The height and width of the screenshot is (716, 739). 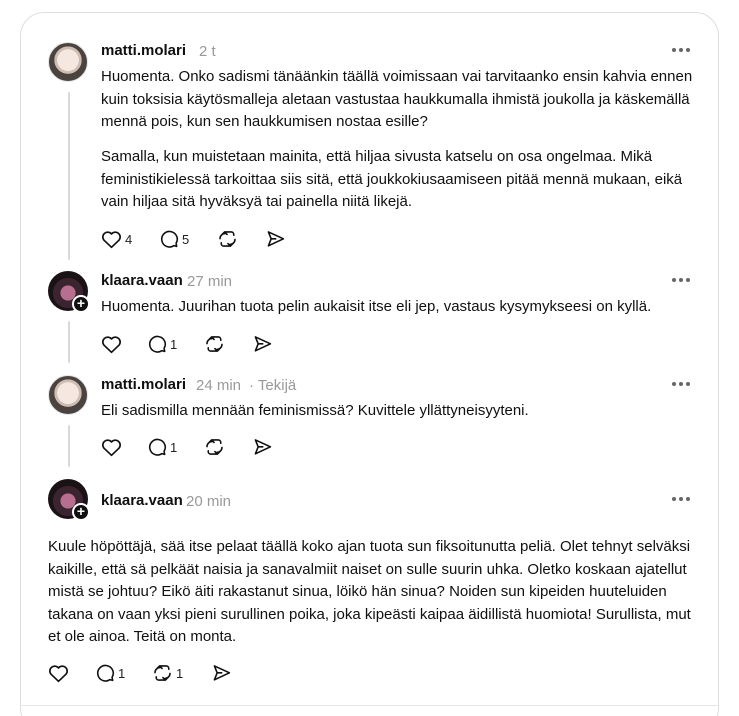 I want to click on like-button: 4, so click(x=116, y=239).